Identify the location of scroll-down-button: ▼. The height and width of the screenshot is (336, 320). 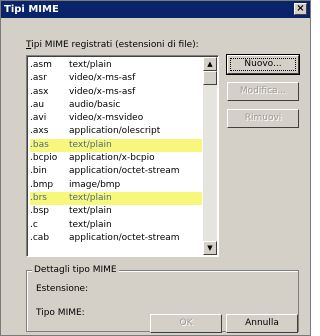
(210, 248).